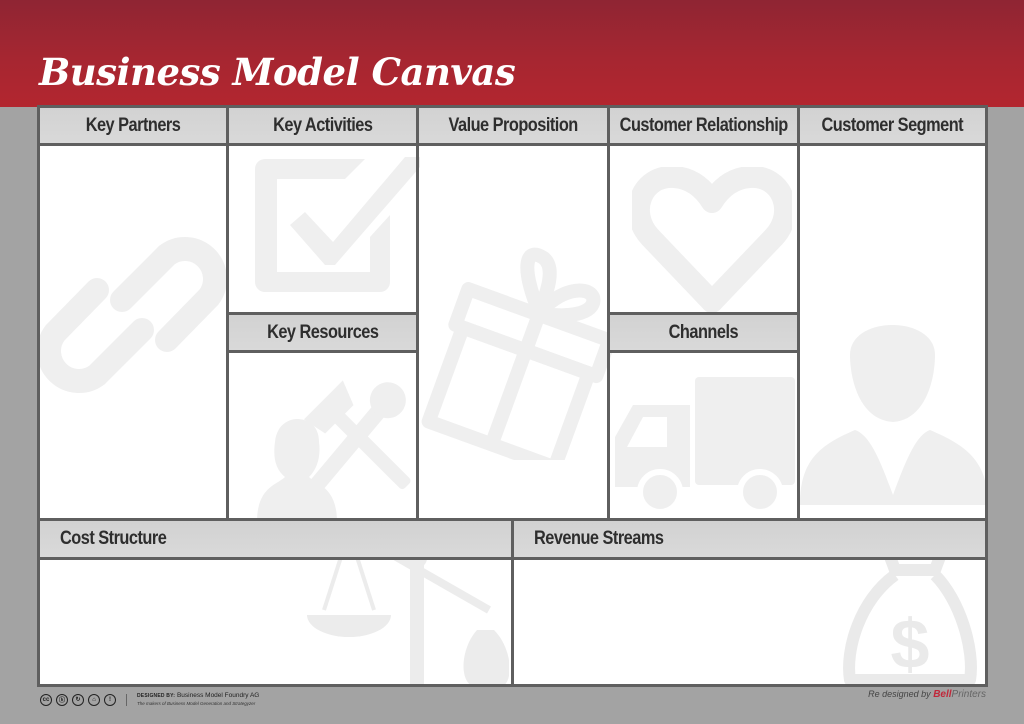 This screenshot has height=724, width=1024. Describe the element at coordinates (218, 695) in the screenshot. I see `designed-by-name: Business Model Foundry AG` at that location.